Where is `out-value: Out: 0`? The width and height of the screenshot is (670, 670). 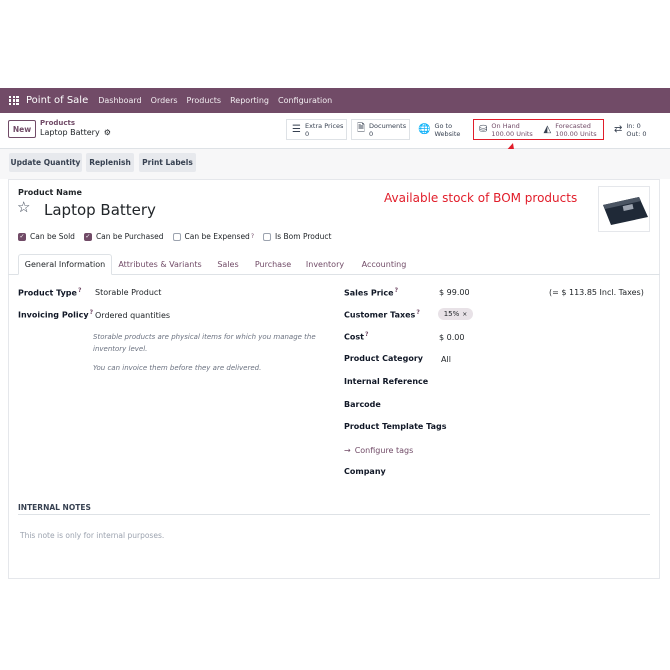 out-value: Out: 0 is located at coordinates (636, 133).